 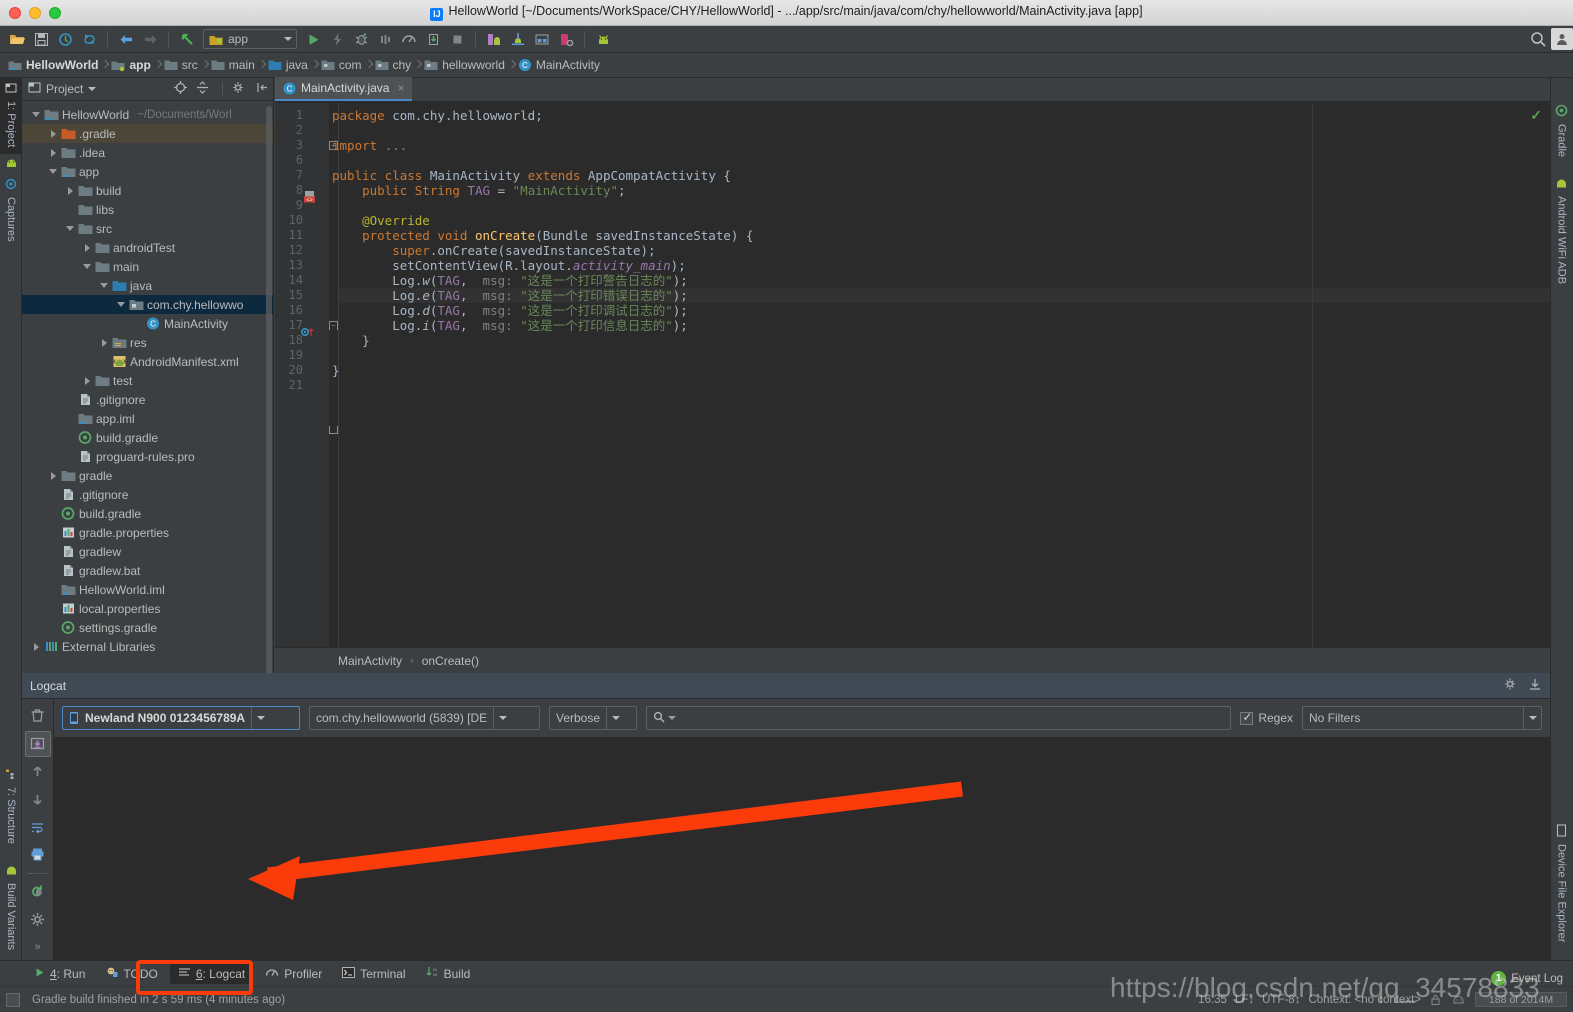 What do you see at coordinates (147, 589) in the screenshot?
I see `tree-row-hellowworld-iml: HellowWorld.iml` at bounding box center [147, 589].